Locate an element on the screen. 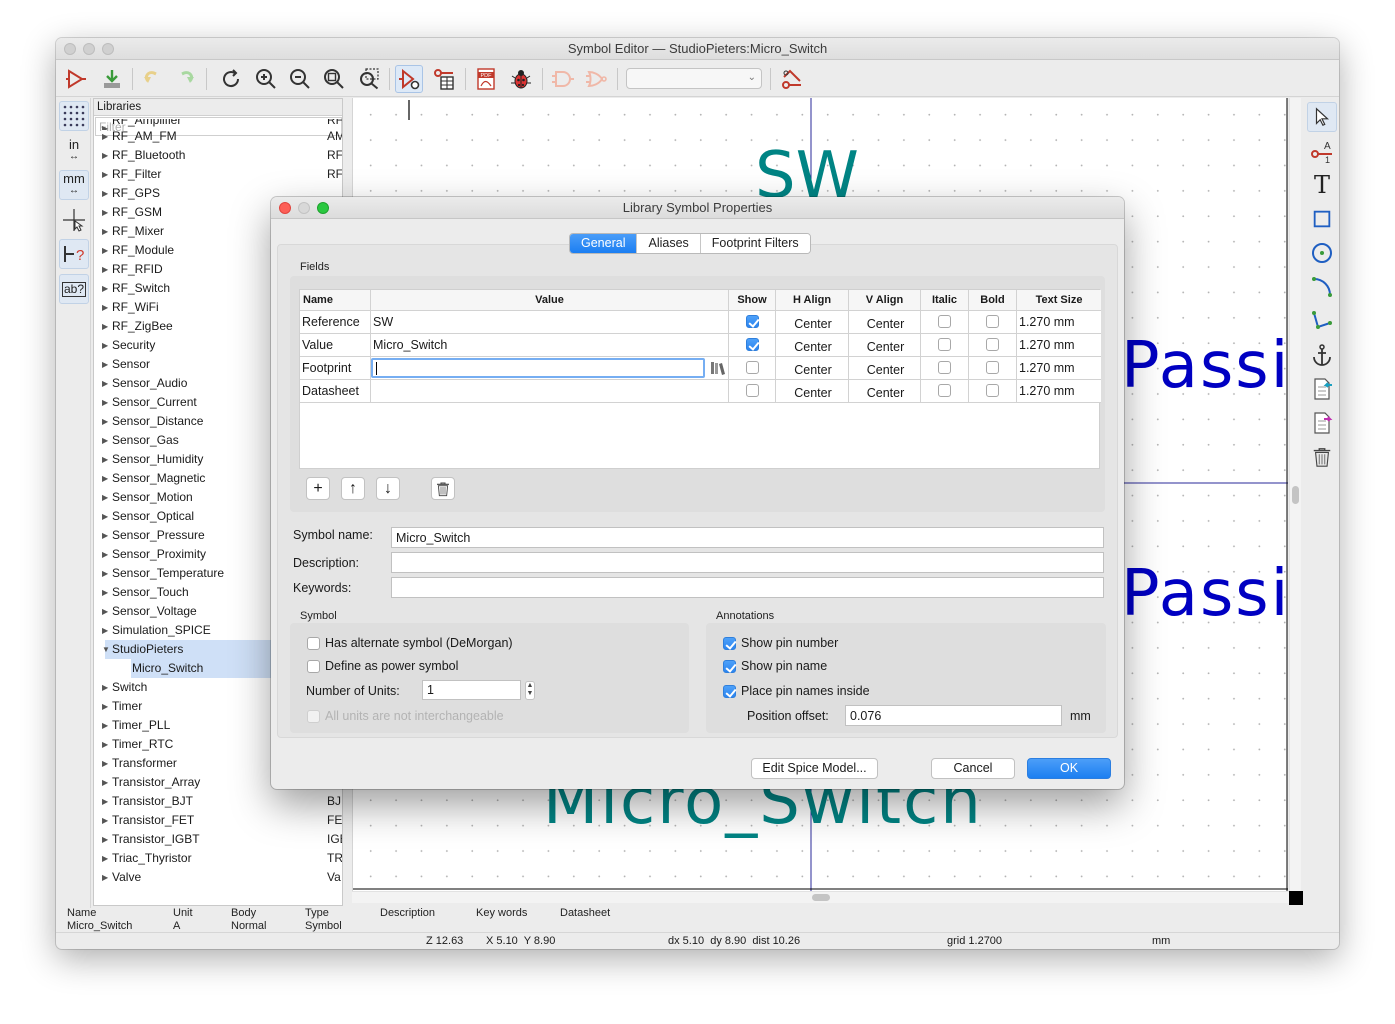  new-symbol-icon is located at coordinates (76, 79).